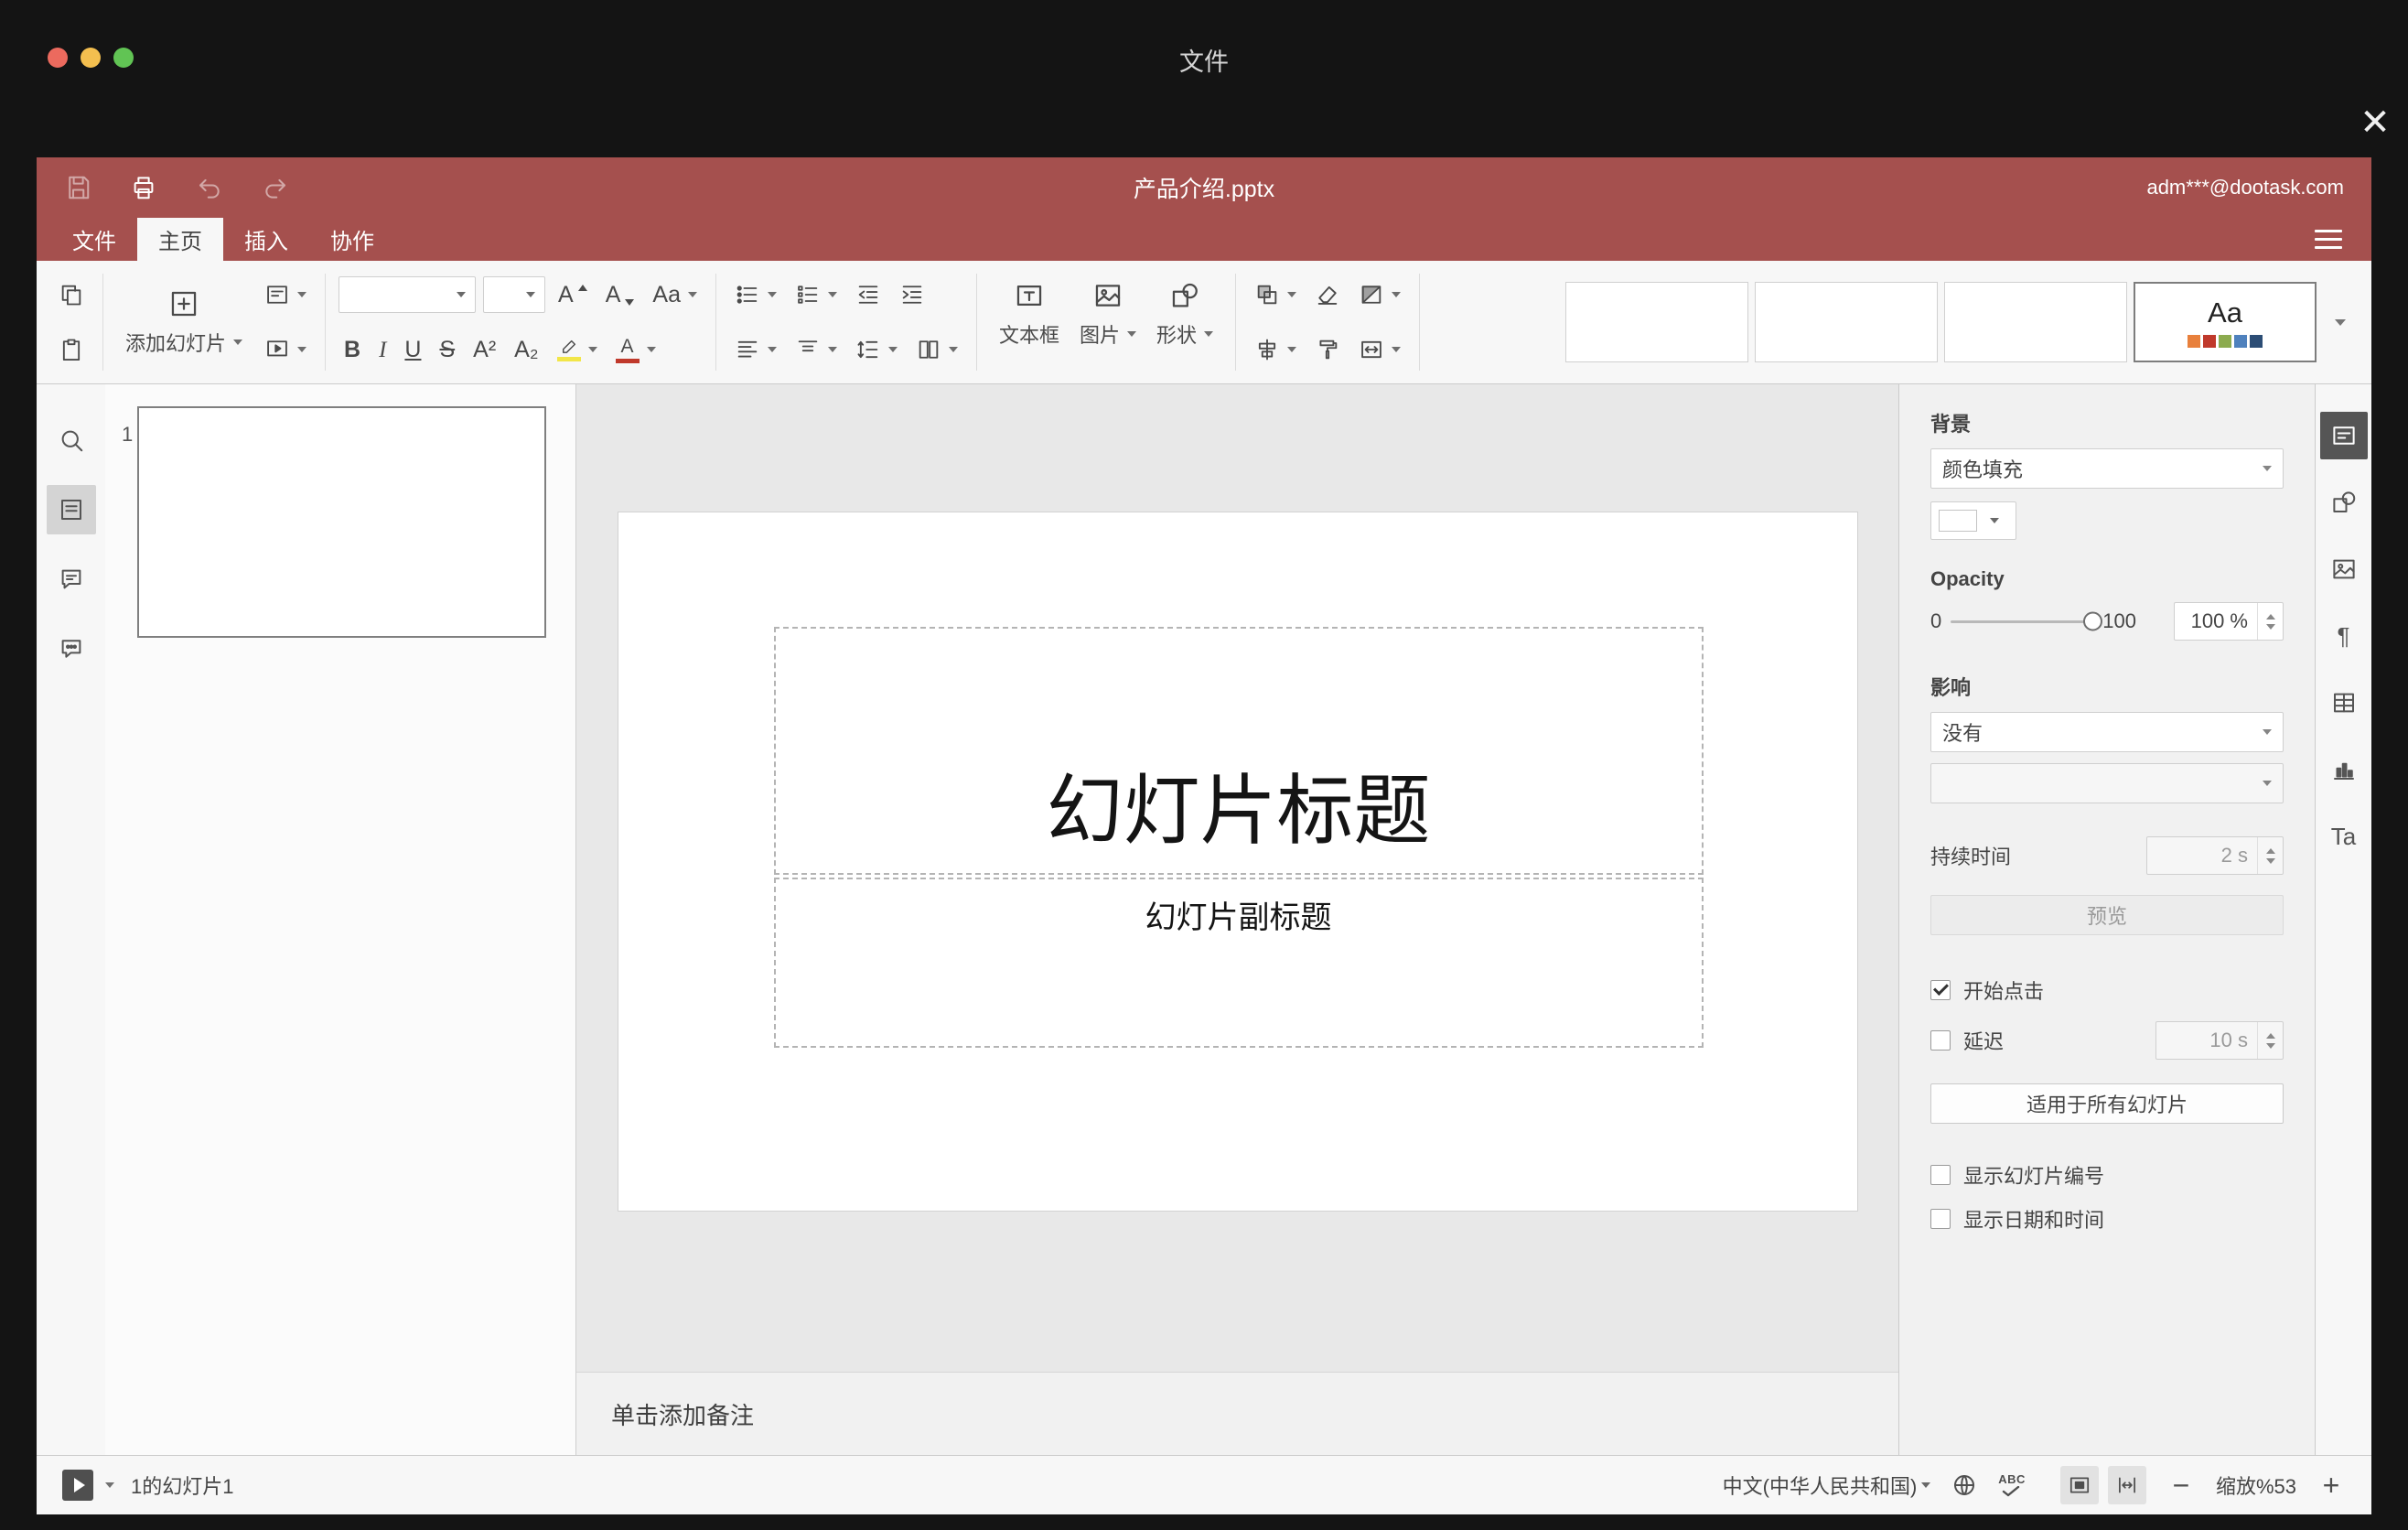 The height and width of the screenshot is (1530, 2408). Describe the element at coordinates (2344, 703) in the screenshot. I see `table-settings-button` at that location.